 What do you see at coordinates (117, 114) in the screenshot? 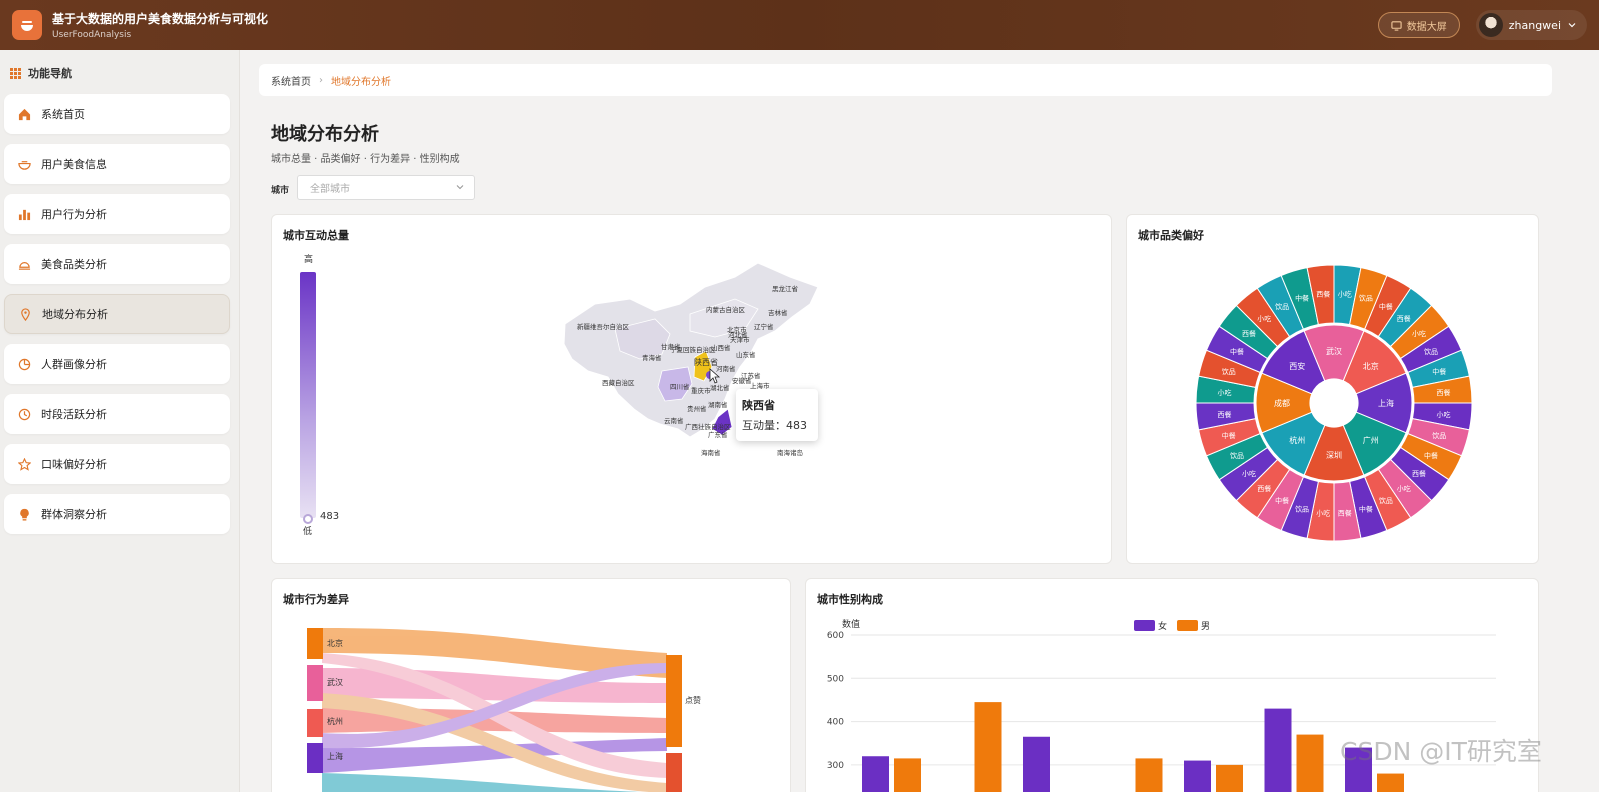
I see `sidebar-item-home: 系统首页` at bounding box center [117, 114].